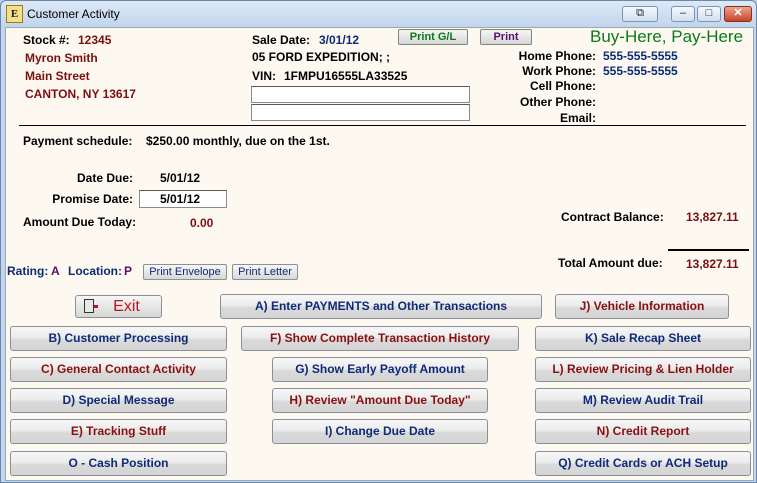 This screenshot has height=483, width=757. I want to click on amount-due-label: Amount Due Today:, so click(80, 222).